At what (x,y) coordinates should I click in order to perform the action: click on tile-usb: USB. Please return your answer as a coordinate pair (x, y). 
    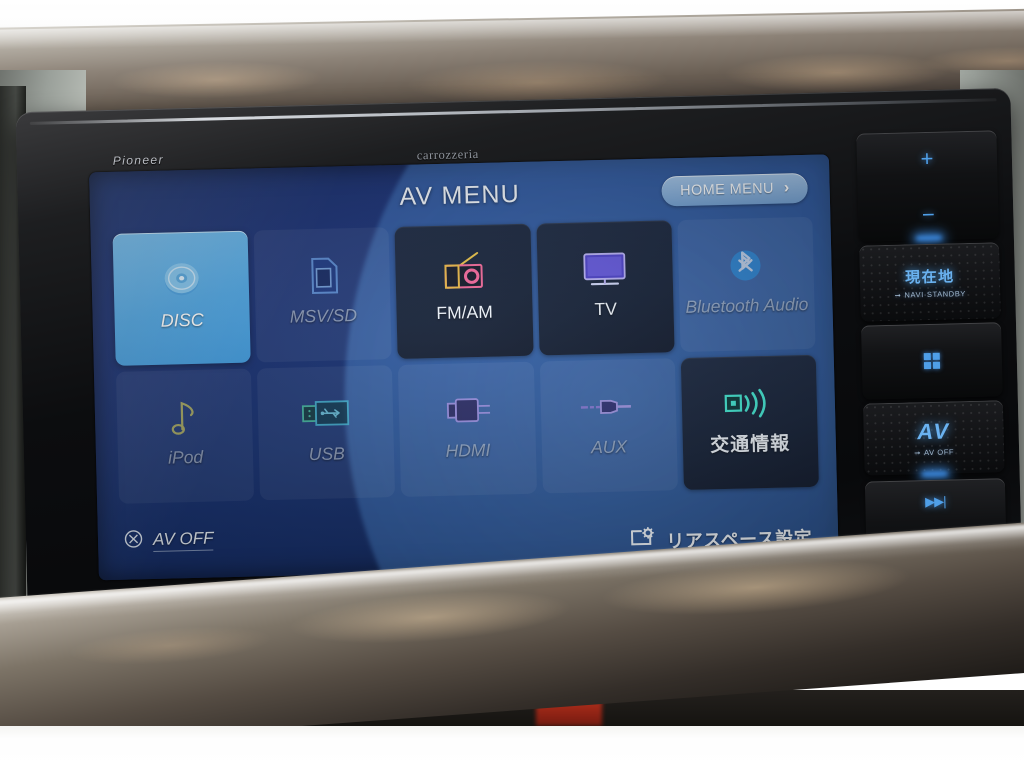
    Looking at the image, I should click on (326, 433).